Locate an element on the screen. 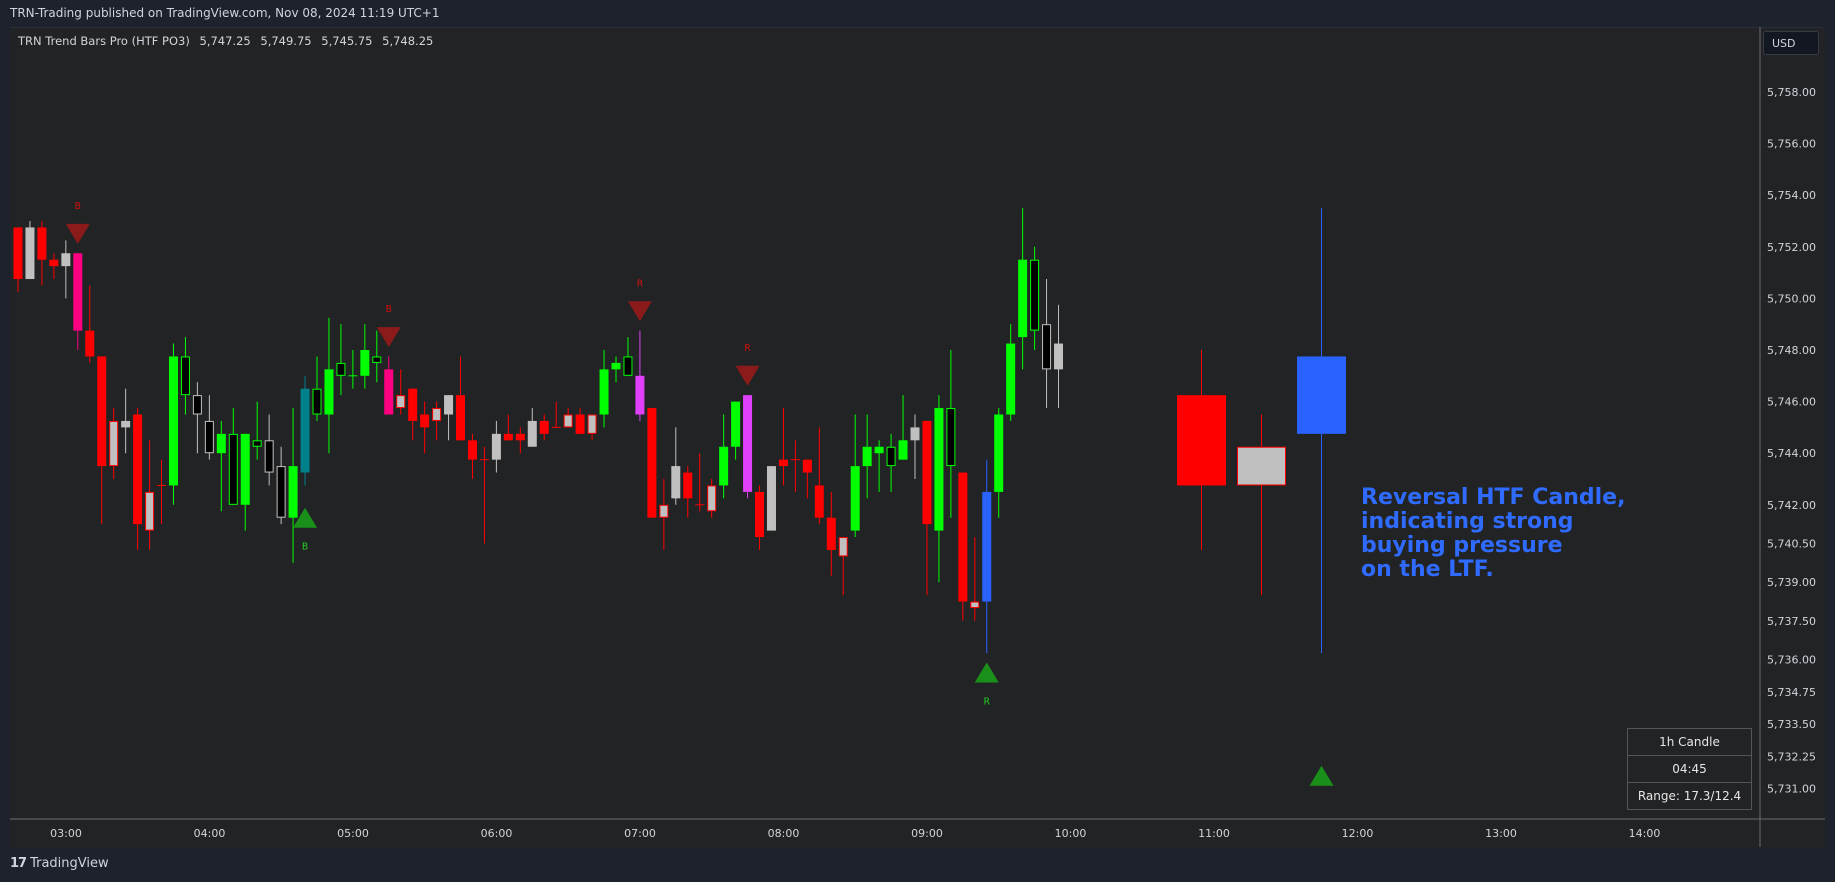 The image size is (1835, 882). time-tick-label: 12:00 is located at coordinates (1358, 833).